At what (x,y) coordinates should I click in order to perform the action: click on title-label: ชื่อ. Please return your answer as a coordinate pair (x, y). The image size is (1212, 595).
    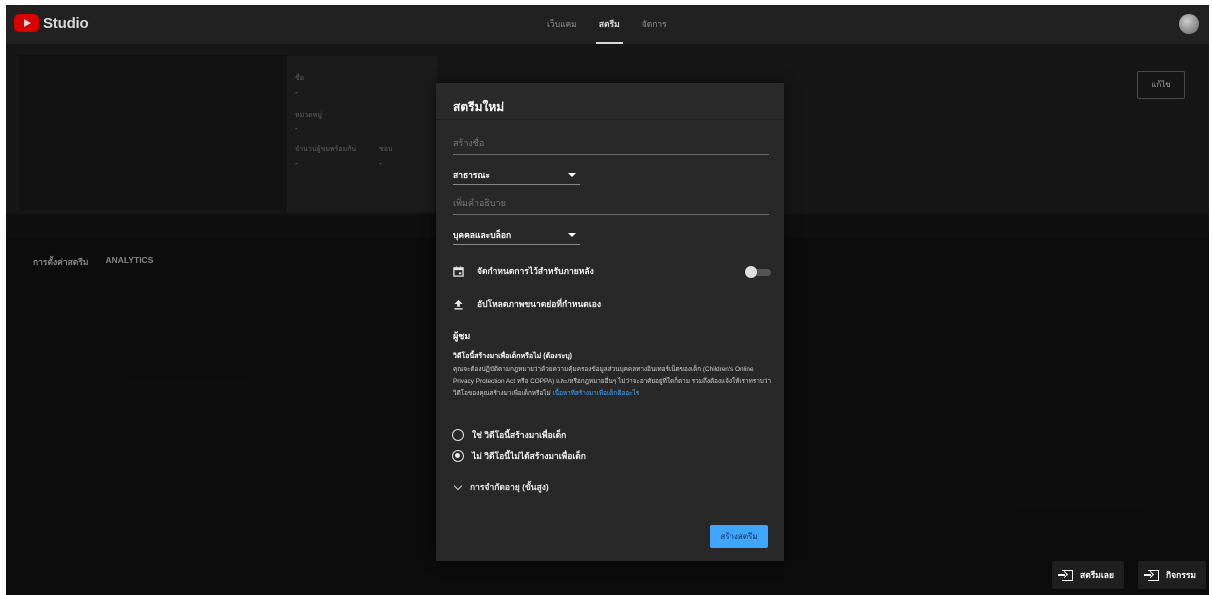
    Looking at the image, I should click on (299, 78).